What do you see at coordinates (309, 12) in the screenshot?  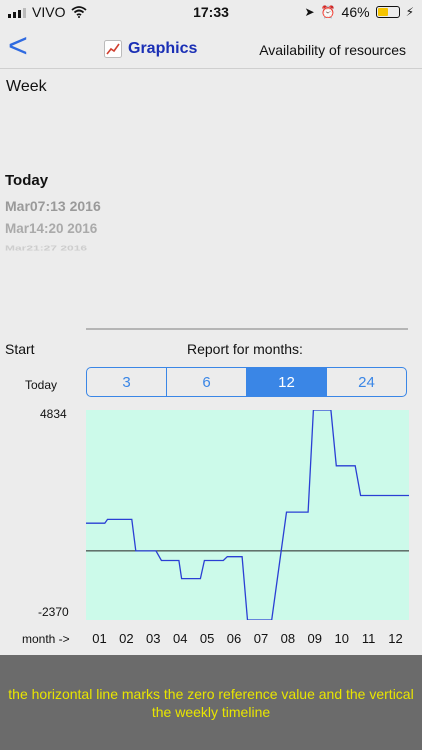 I see `location-icon: ➤` at bounding box center [309, 12].